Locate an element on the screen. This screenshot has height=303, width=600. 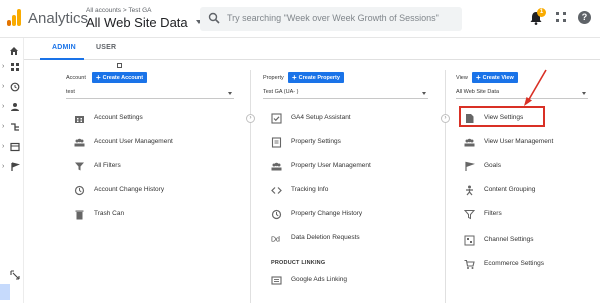
left-nav: › › › › › › is located at coordinates (12, 170).